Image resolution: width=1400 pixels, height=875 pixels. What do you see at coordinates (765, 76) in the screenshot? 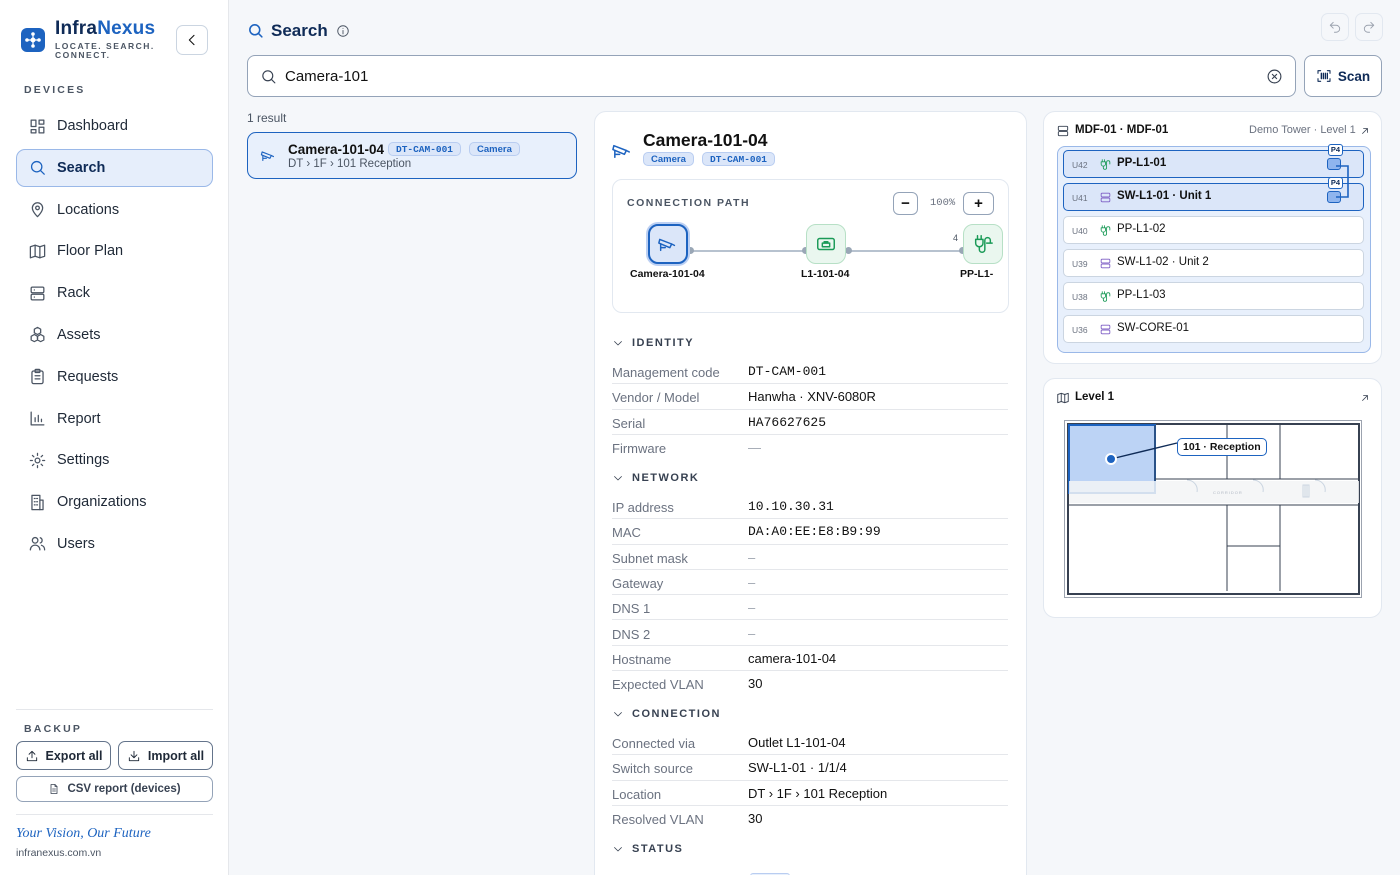
I see `search-input` at bounding box center [765, 76].